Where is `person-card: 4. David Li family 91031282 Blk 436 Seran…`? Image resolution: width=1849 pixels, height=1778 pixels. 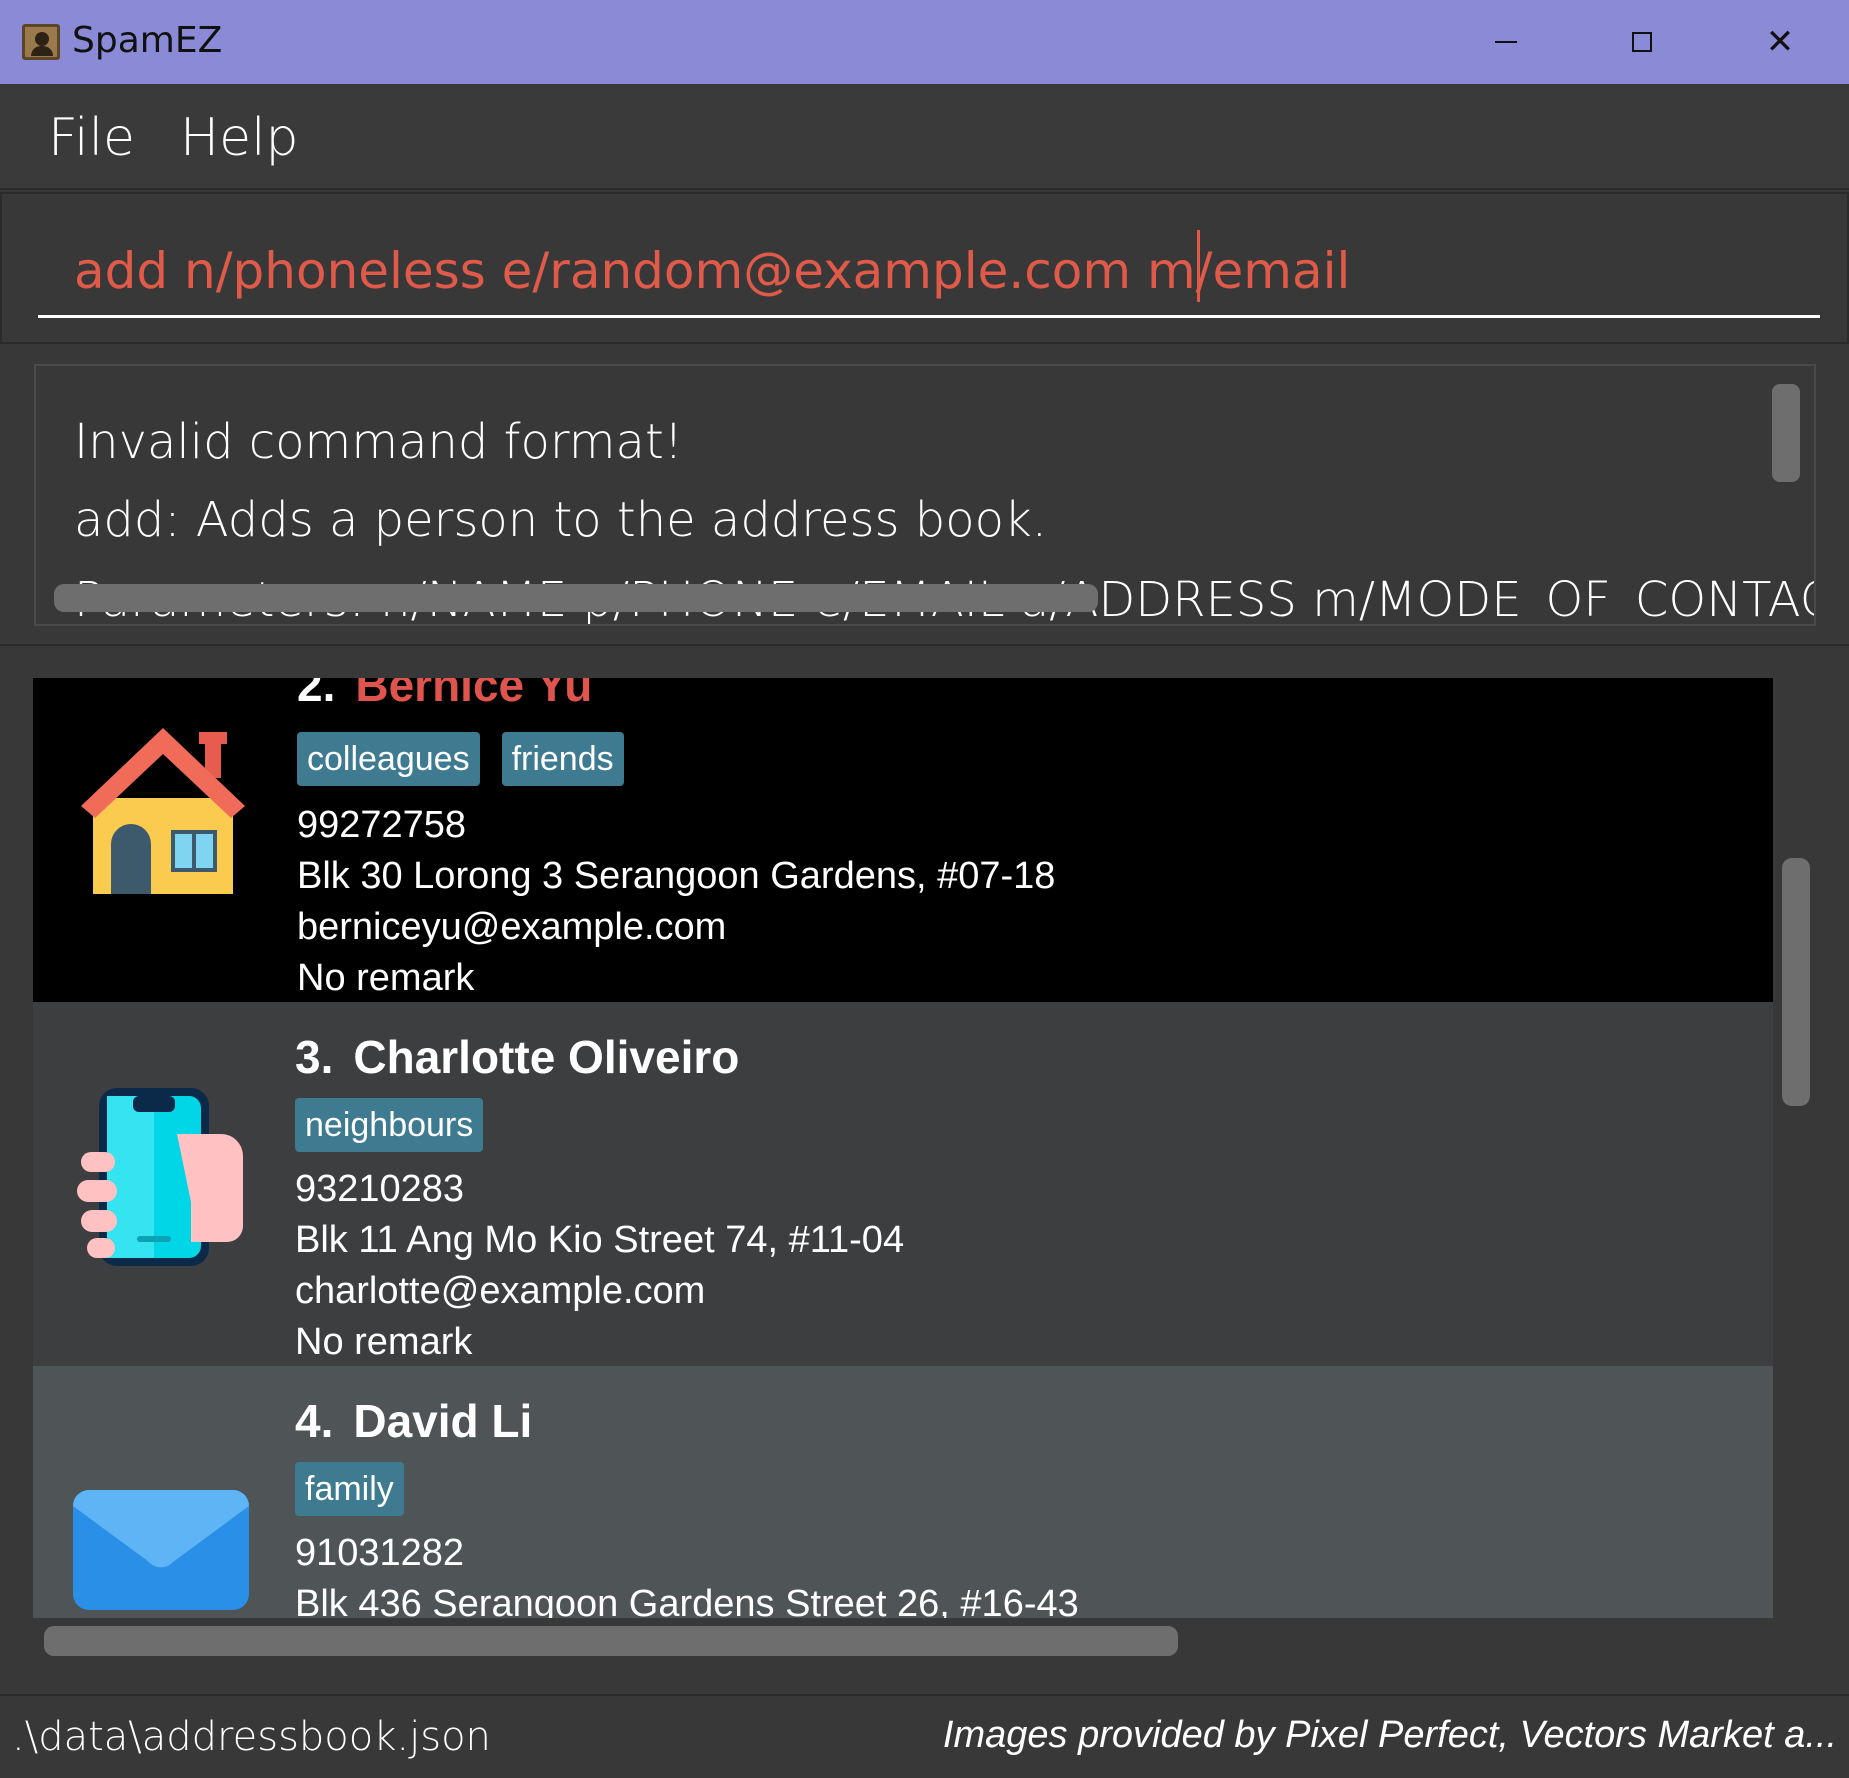 person-card: 4. David Li family 91031282 Blk 436 Seran… is located at coordinates (903, 1492).